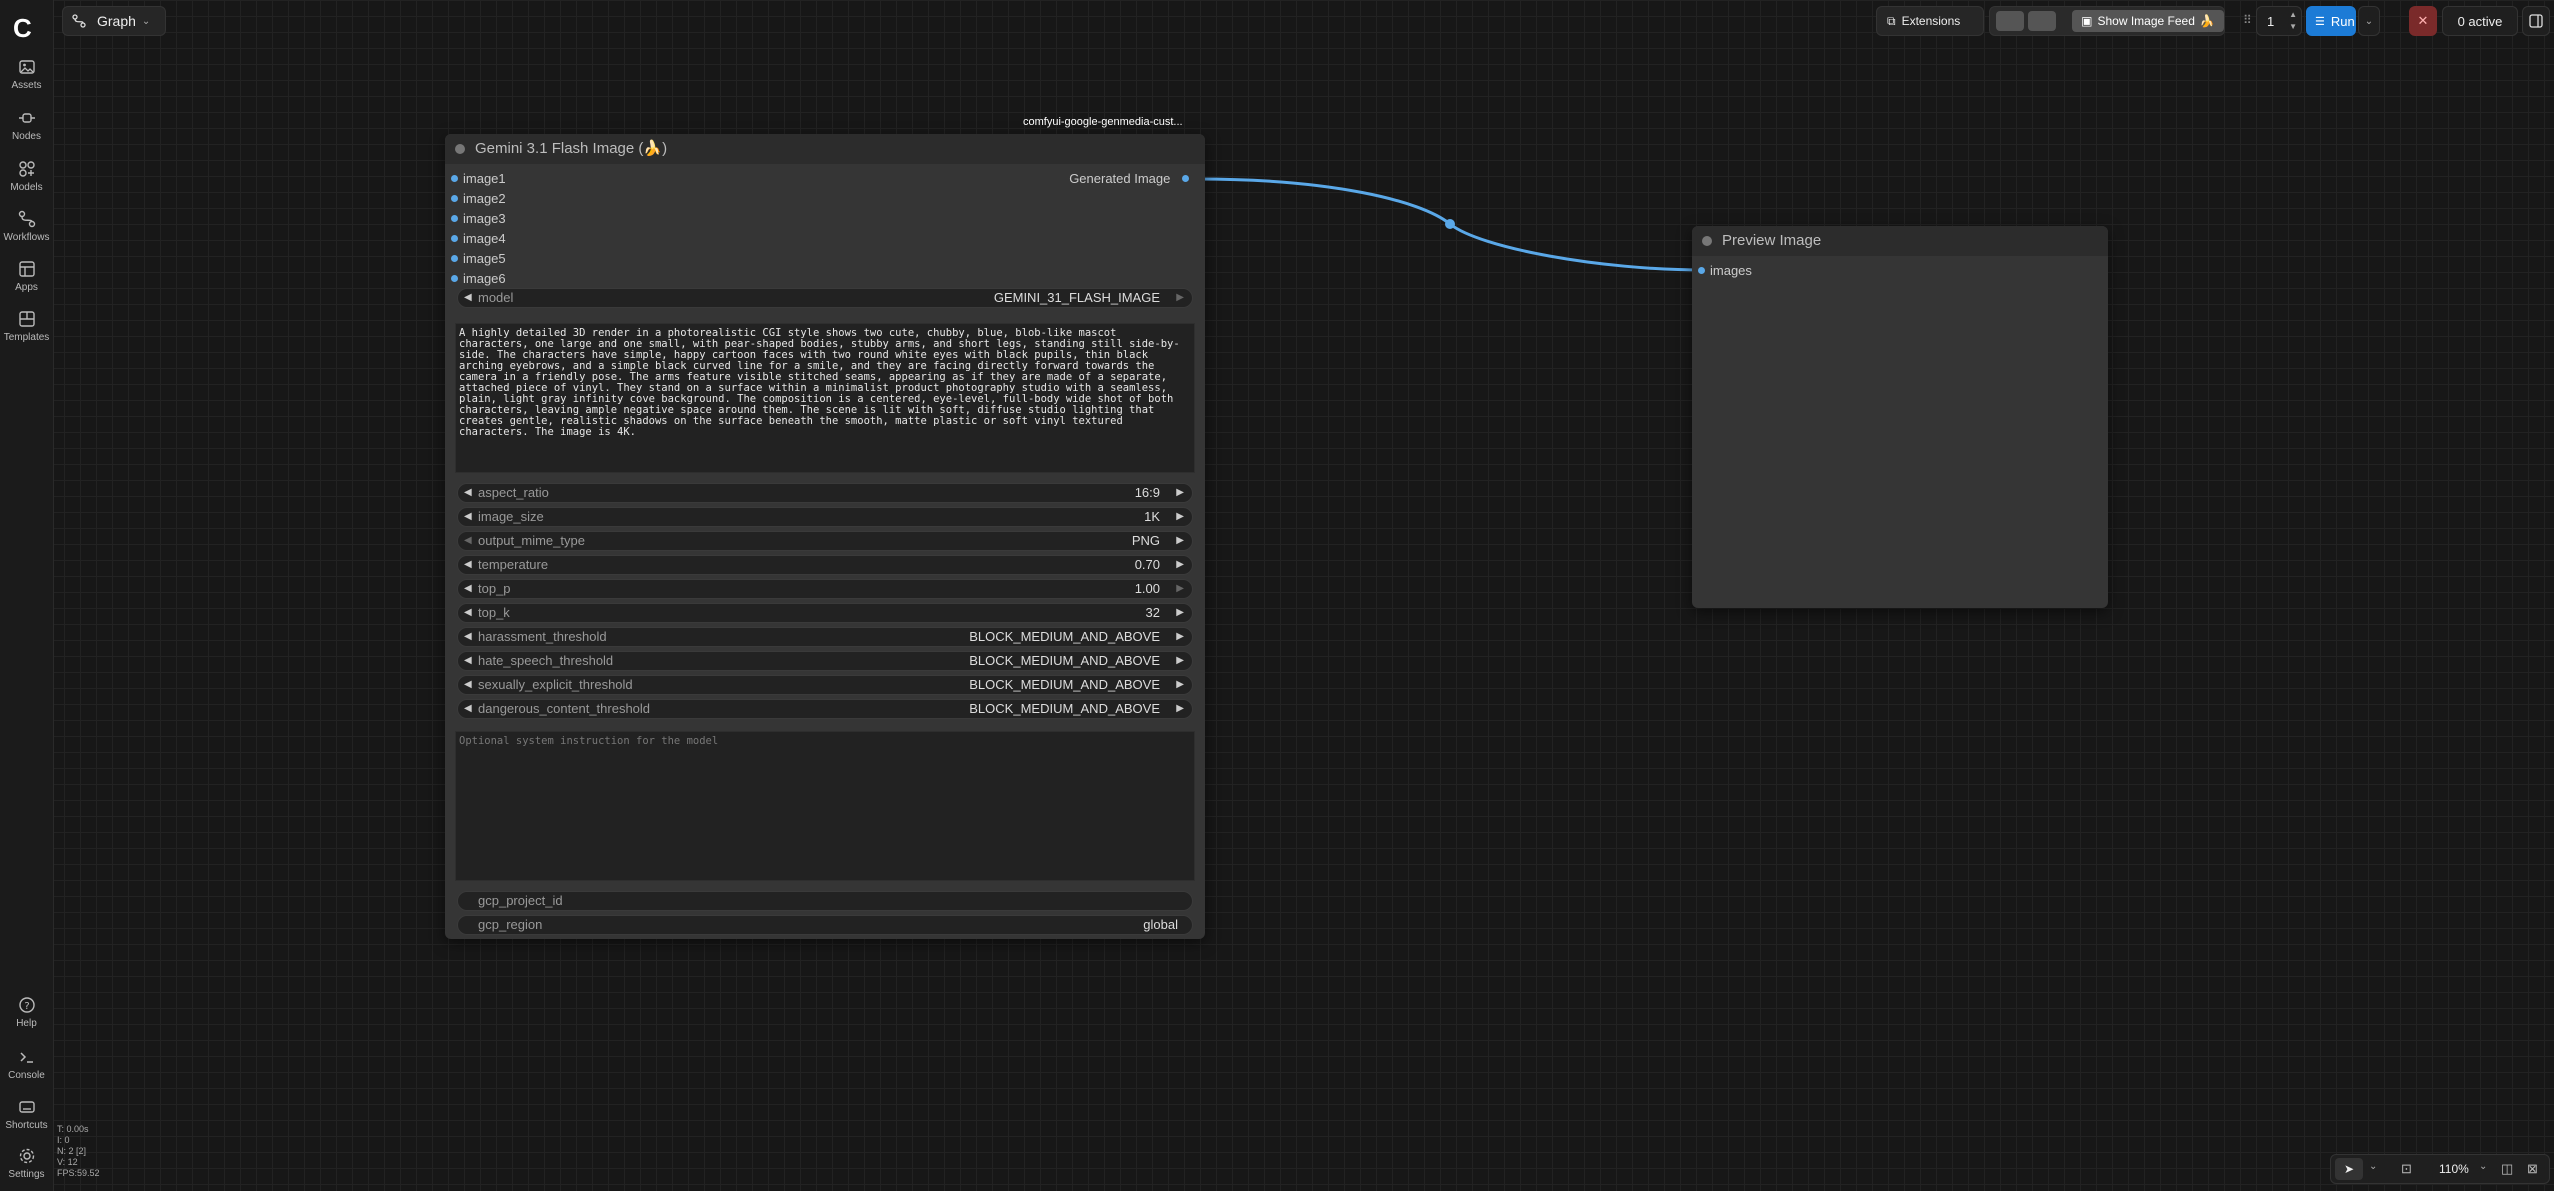  What do you see at coordinates (1900, 241) in the screenshot?
I see `node-title-bar: Preview Image` at bounding box center [1900, 241].